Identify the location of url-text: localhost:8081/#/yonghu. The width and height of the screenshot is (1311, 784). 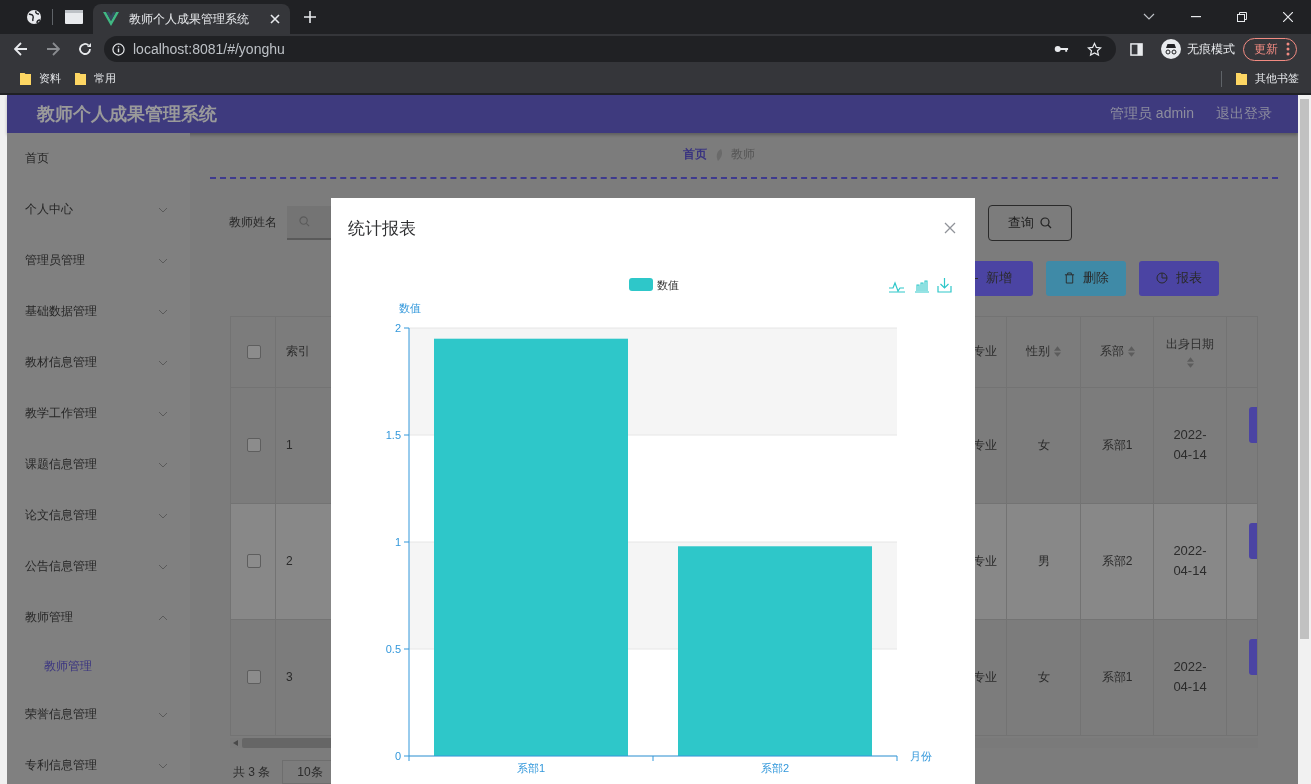
(209, 49).